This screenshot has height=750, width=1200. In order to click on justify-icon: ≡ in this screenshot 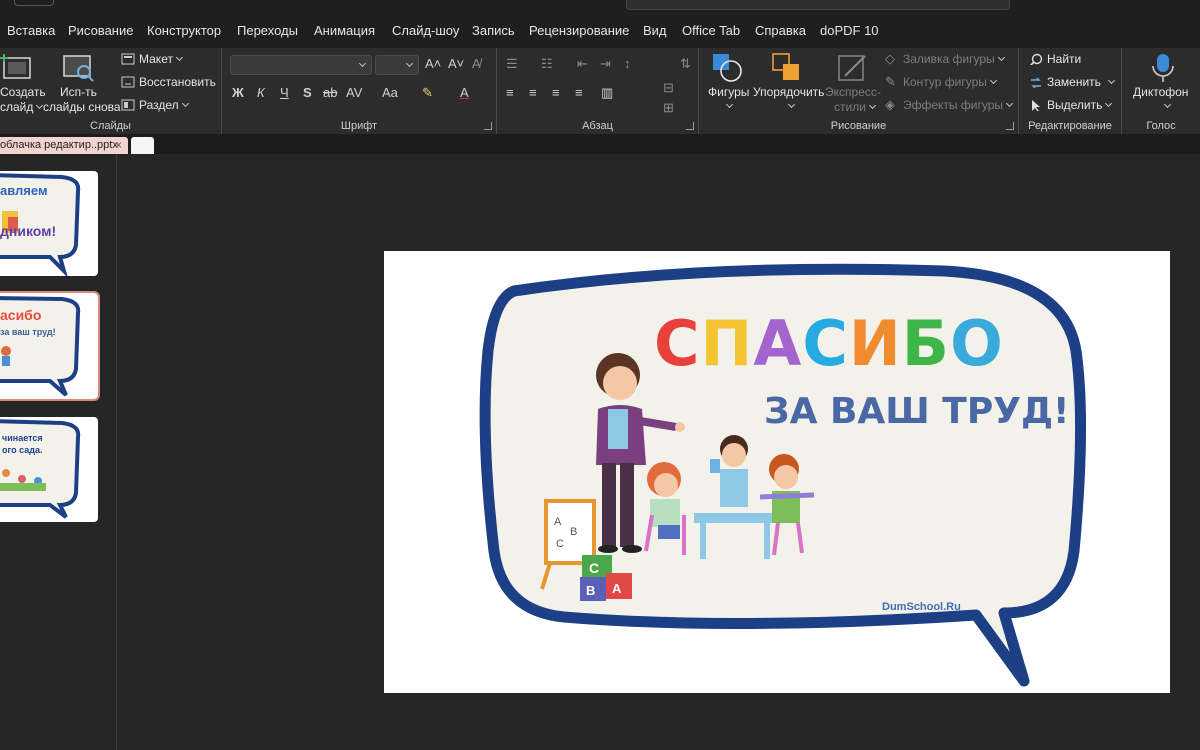, I will do `click(579, 92)`.